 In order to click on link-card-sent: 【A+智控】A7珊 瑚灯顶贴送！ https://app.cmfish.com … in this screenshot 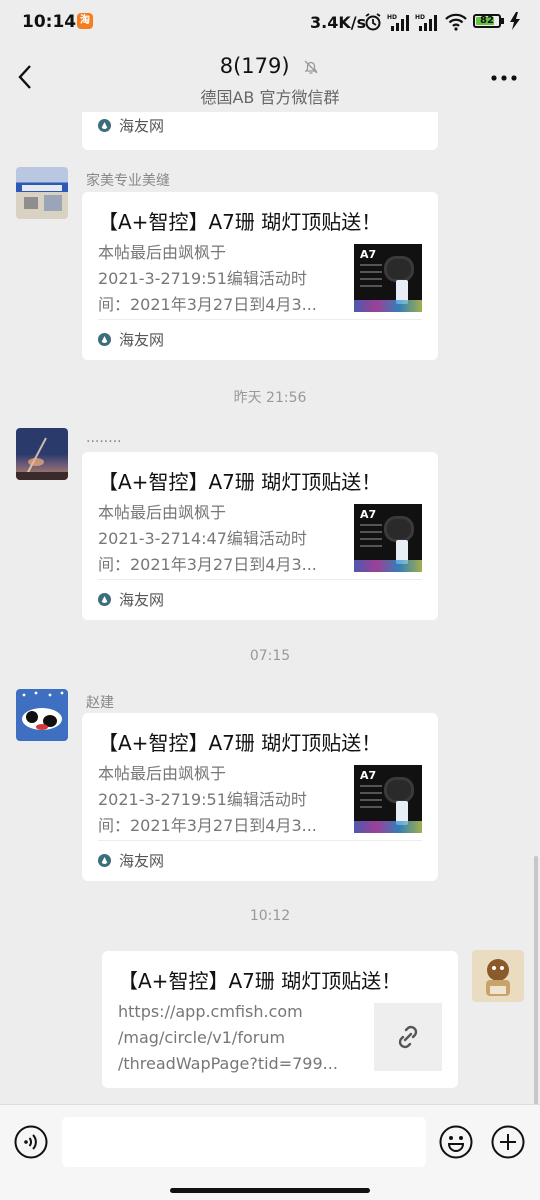, I will do `click(280, 1019)`.